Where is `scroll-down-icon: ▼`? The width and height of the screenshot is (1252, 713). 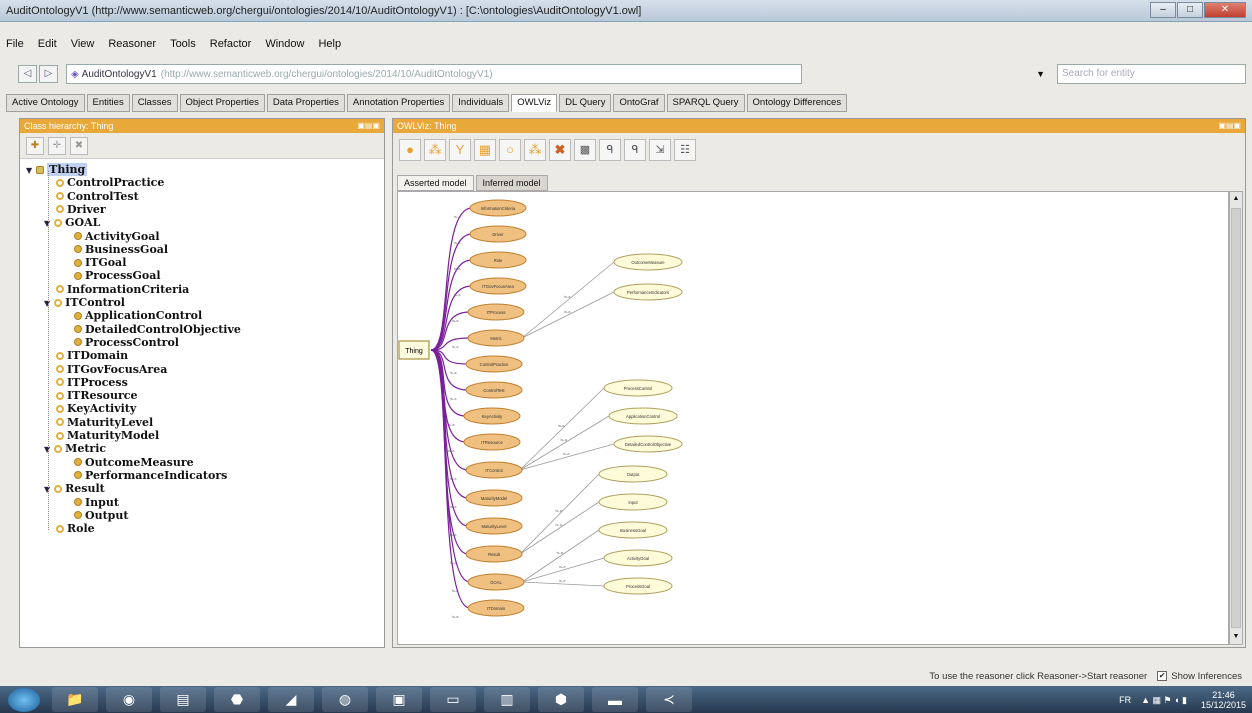
scroll-down-icon: ▼ is located at coordinates (1236, 637).